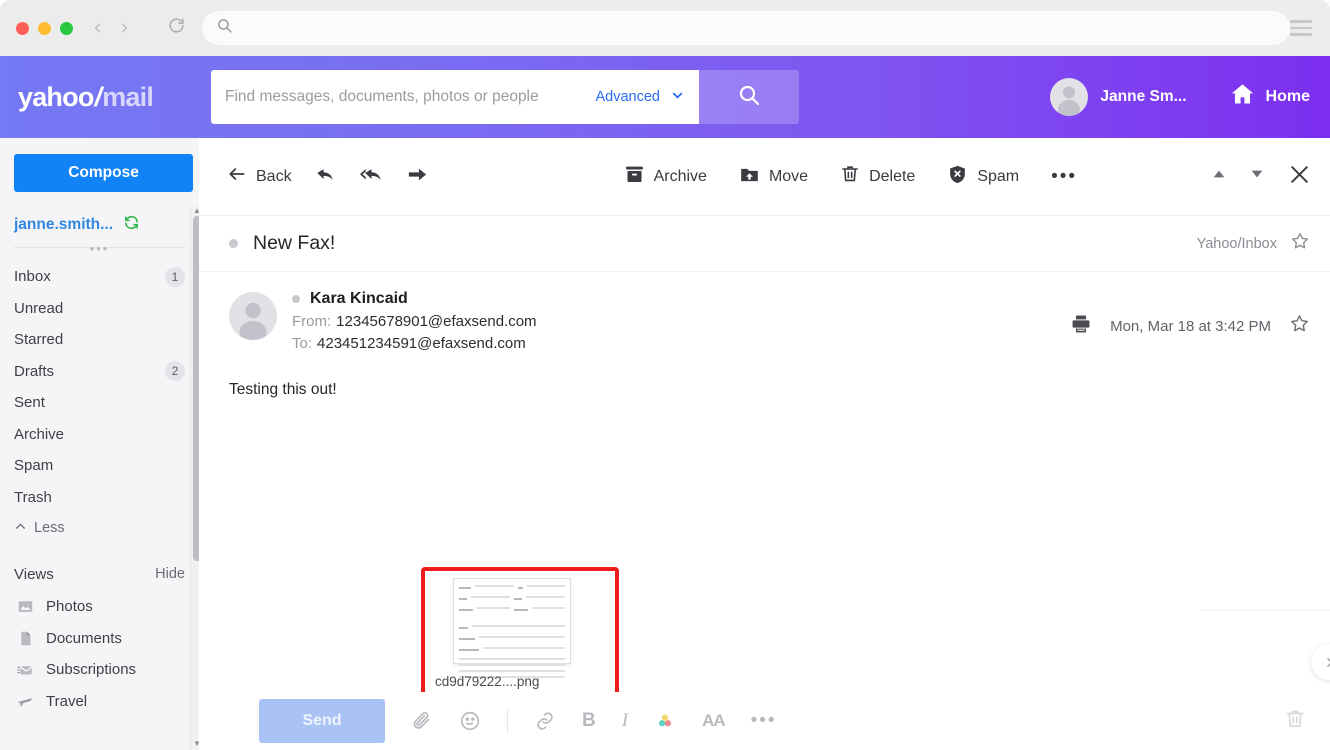 This screenshot has width=1330, height=750. What do you see at coordinates (325, 177) in the screenshot?
I see `reply-button` at bounding box center [325, 177].